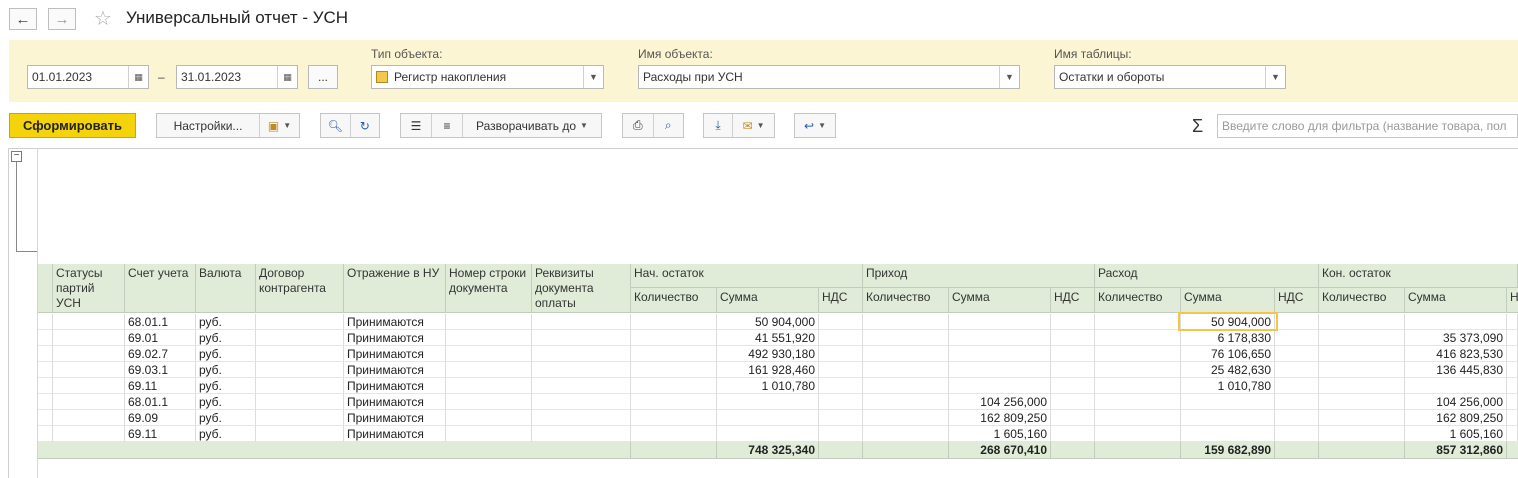 This screenshot has height=478, width=1518. Describe the element at coordinates (62, 19) in the screenshot. I see `forward-button: →` at that location.